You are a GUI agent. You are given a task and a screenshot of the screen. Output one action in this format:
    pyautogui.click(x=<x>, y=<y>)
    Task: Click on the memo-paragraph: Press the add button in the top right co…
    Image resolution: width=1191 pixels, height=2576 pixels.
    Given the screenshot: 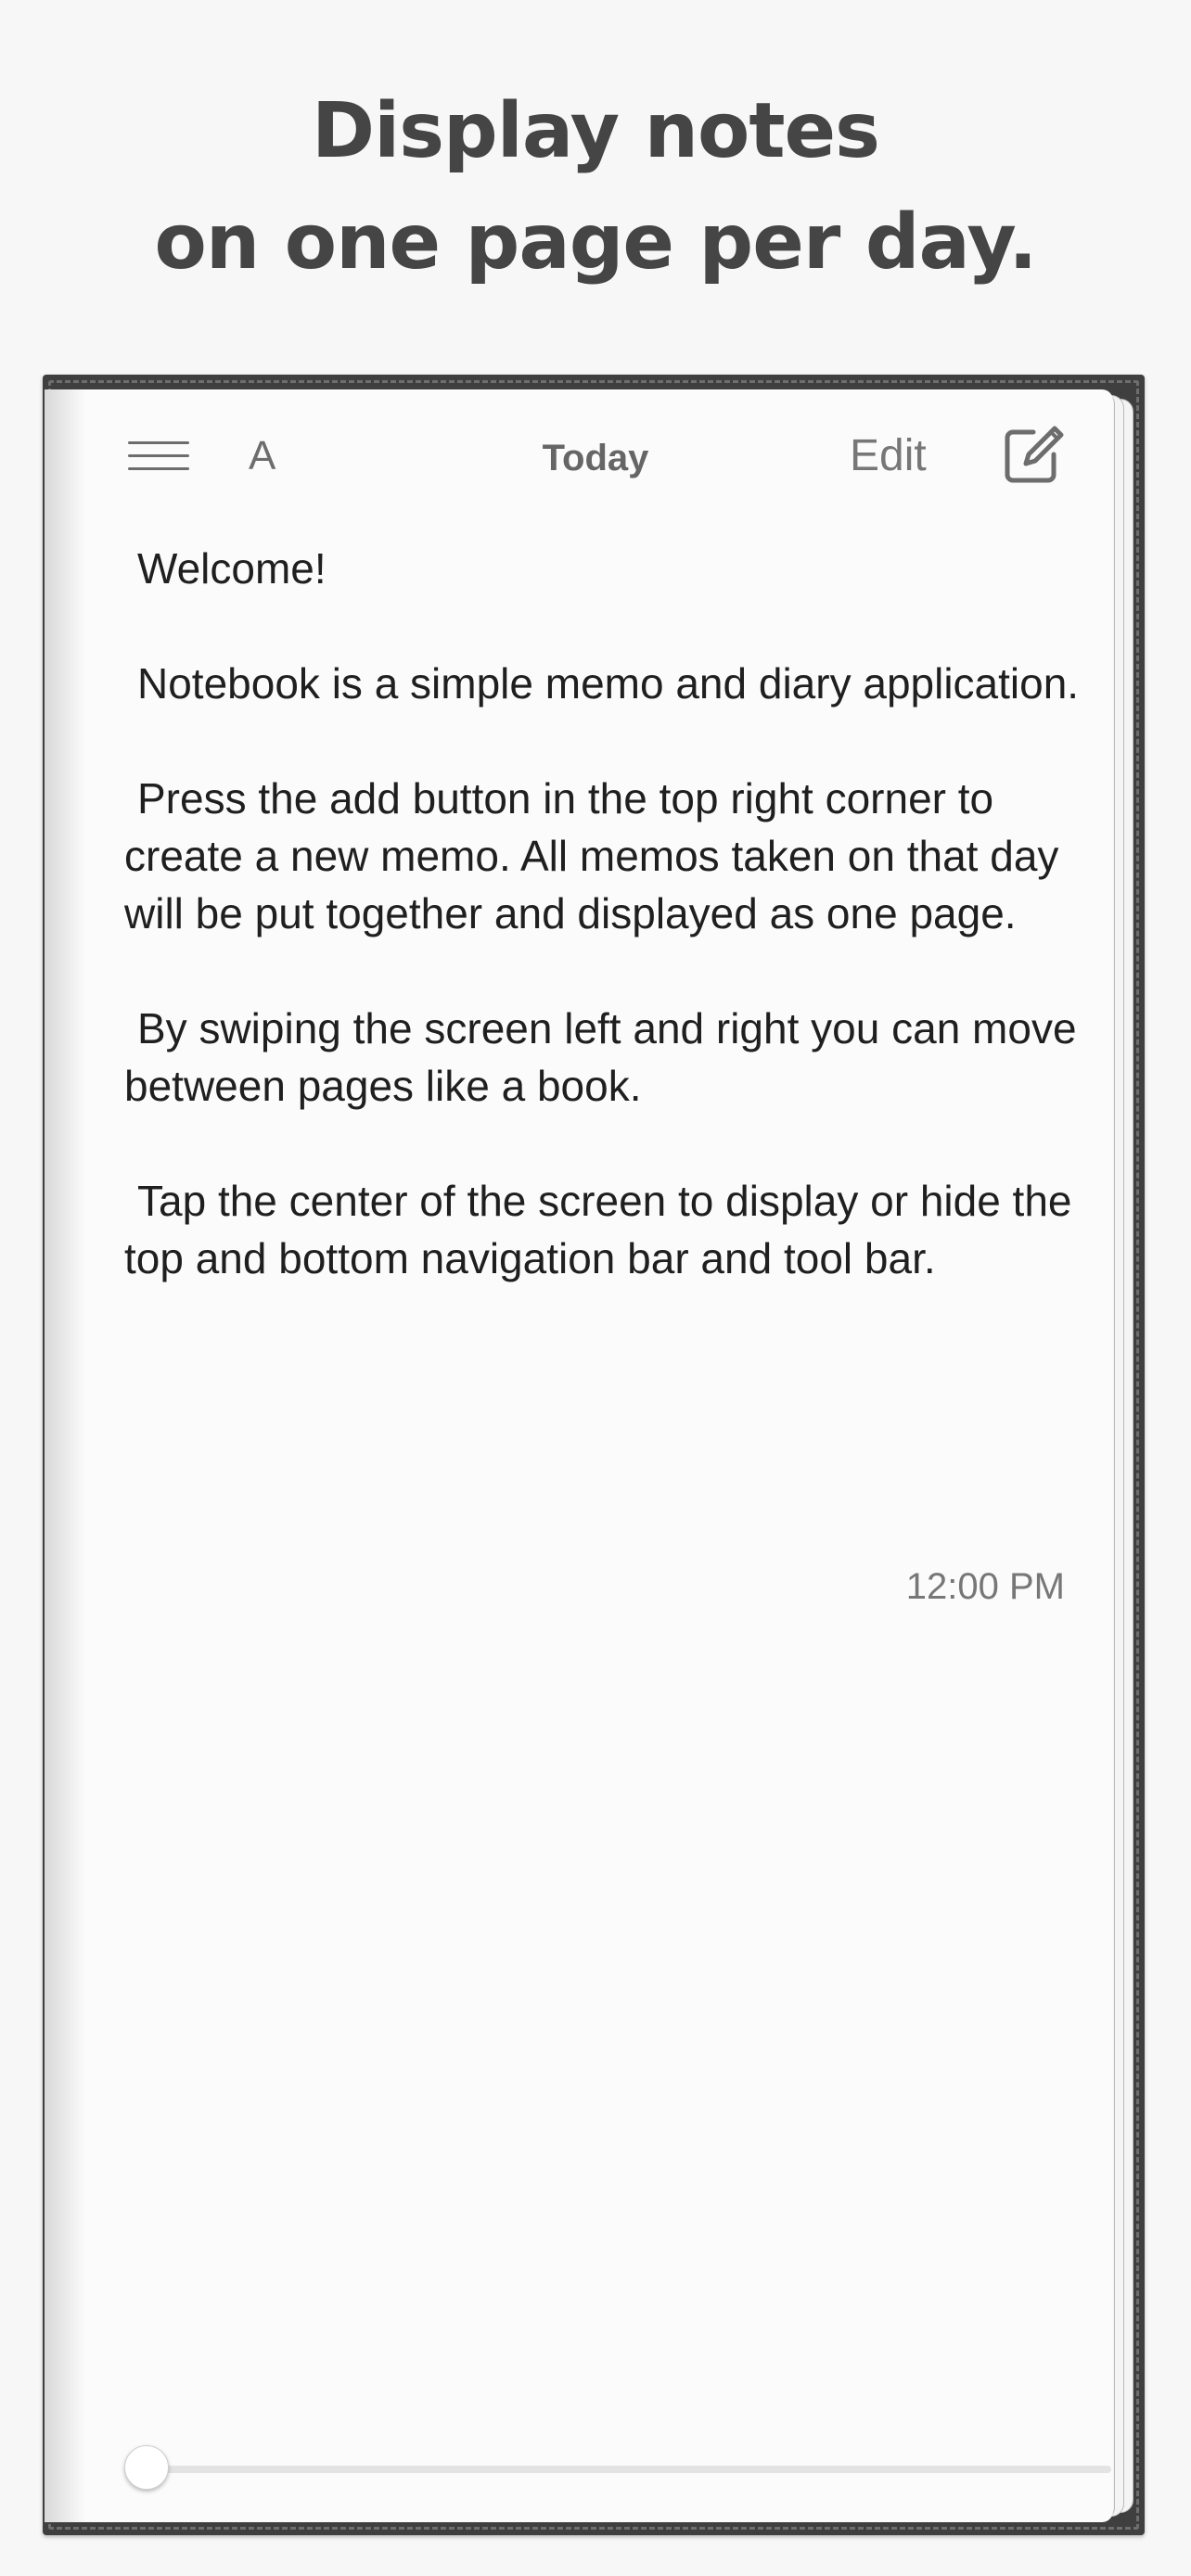 What is the action you would take?
    pyautogui.click(x=591, y=856)
    